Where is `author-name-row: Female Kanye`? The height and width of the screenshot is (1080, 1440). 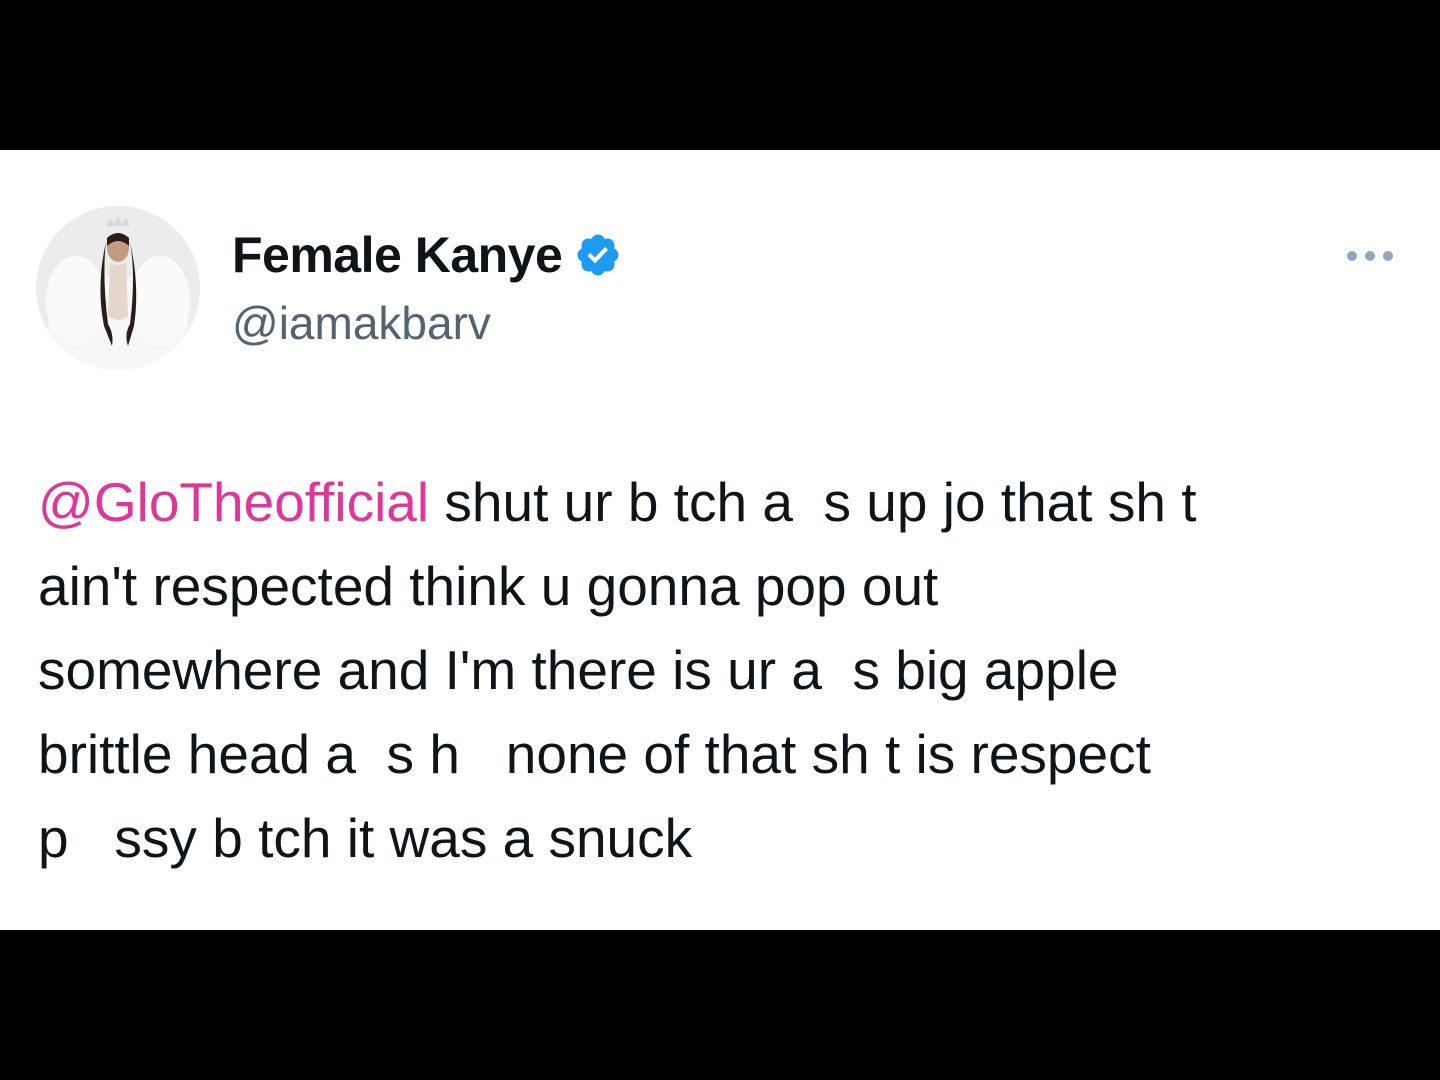
author-name-row: Female Kanye is located at coordinates (427, 255).